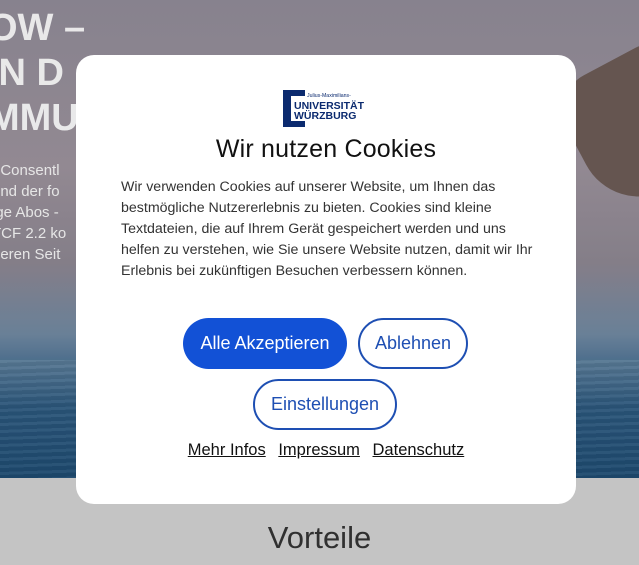  What do you see at coordinates (419, 450) in the screenshot?
I see `privacy-link: Datenschutz` at bounding box center [419, 450].